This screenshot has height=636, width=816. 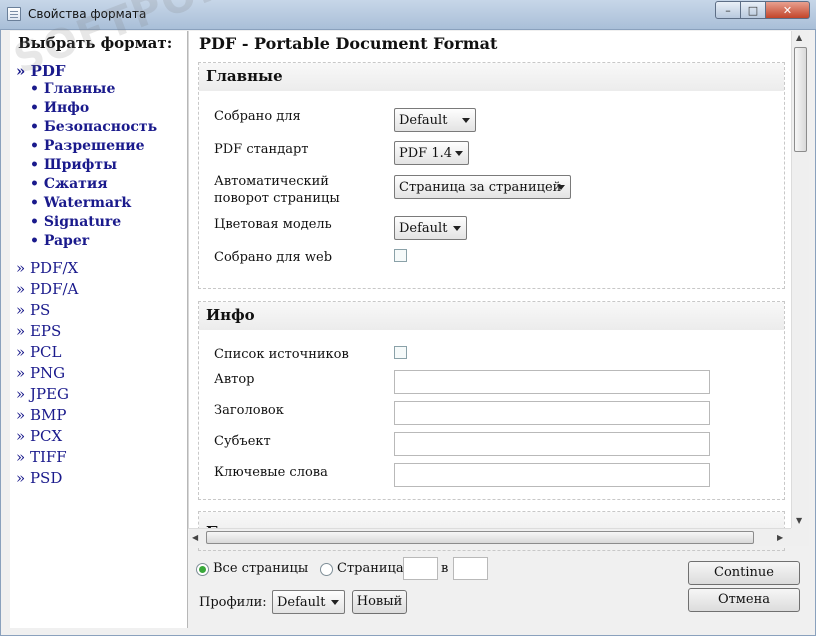 What do you see at coordinates (552, 413) in the screenshot?
I see `heading-field` at bounding box center [552, 413].